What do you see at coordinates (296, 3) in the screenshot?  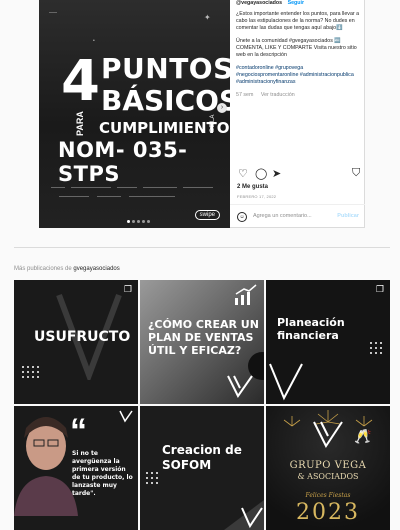 I see `follow-button: Seguir` at bounding box center [296, 3].